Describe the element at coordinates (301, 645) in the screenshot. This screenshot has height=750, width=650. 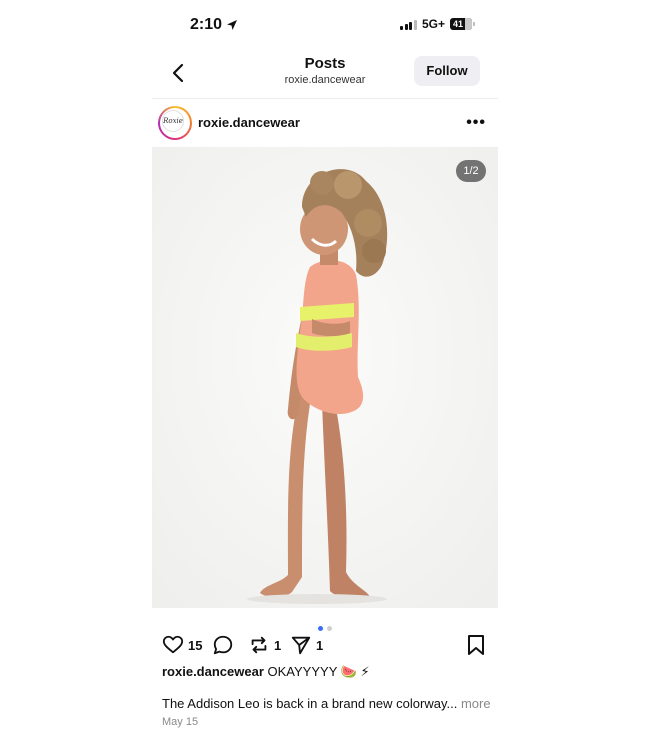
I see `send-icon` at that location.